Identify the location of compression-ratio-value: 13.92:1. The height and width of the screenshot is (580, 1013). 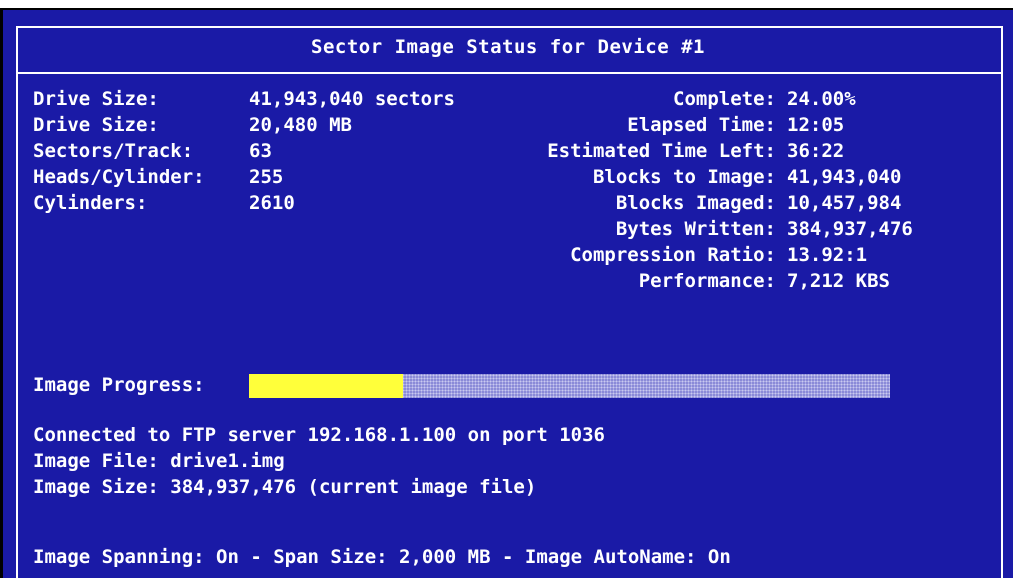
(827, 255).